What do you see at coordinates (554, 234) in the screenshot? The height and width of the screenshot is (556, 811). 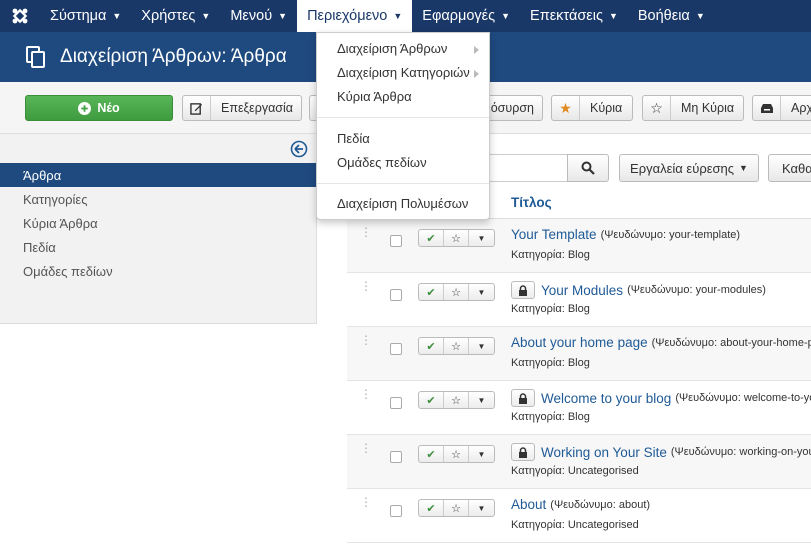 I see `article-title-link: Your Template` at bounding box center [554, 234].